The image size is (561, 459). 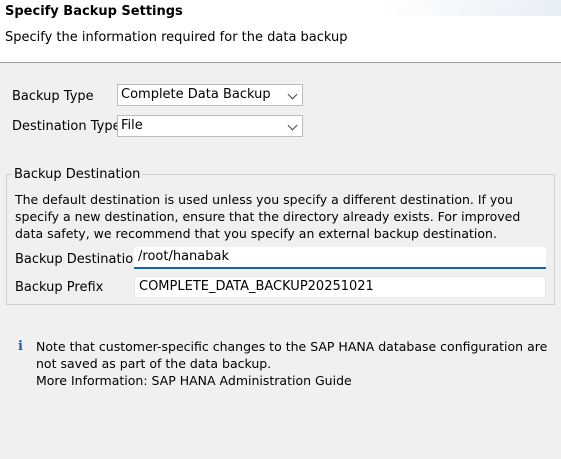 What do you see at coordinates (340, 258) in the screenshot?
I see `backup-destination-input: /root/hanabak` at bounding box center [340, 258].